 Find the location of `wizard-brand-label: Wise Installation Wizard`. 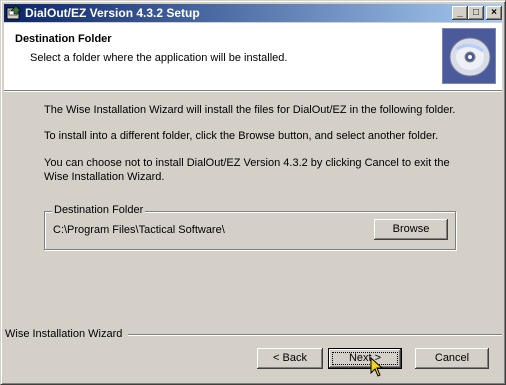

wizard-brand-label: Wise Installation Wizard is located at coordinates (64, 334).